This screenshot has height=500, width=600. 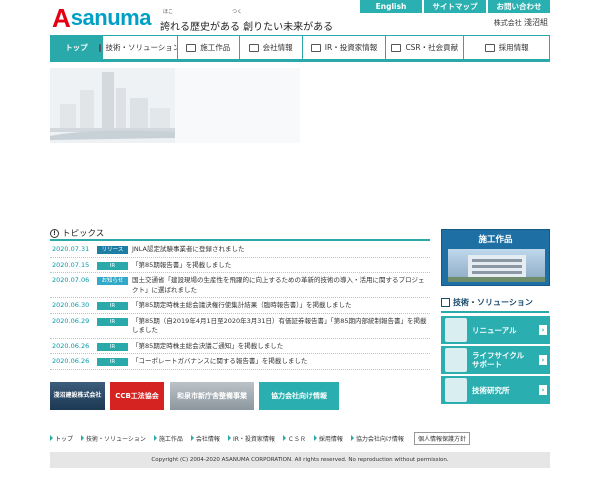 What do you see at coordinates (456, 360) in the screenshot?
I see `lifecycle-thumbnail` at bounding box center [456, 360].